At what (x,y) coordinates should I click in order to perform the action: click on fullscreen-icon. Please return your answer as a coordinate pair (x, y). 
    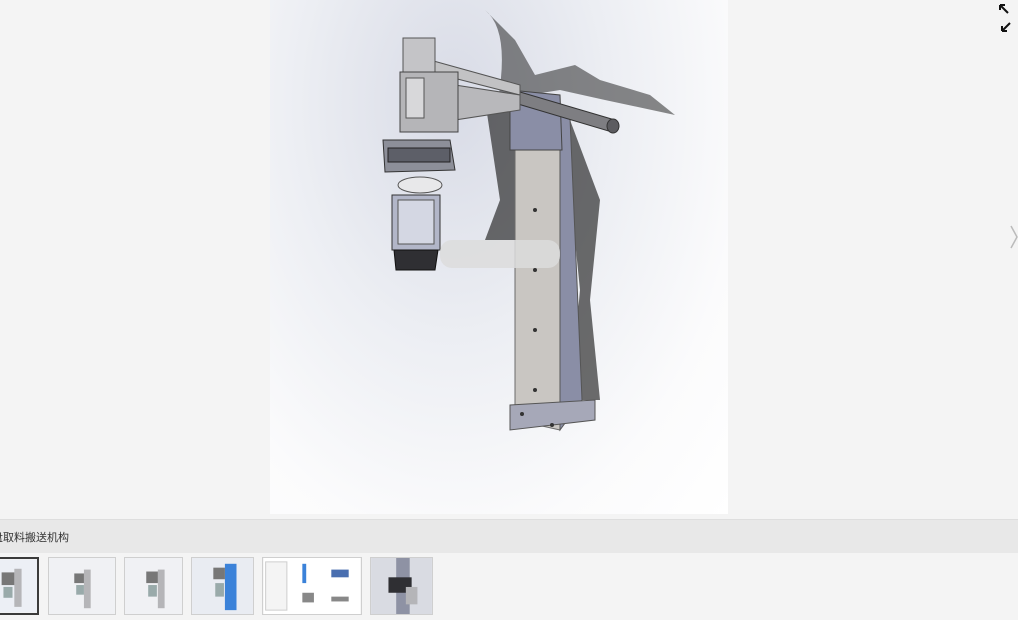
    Looking at the image, I should click on (1005, 18).